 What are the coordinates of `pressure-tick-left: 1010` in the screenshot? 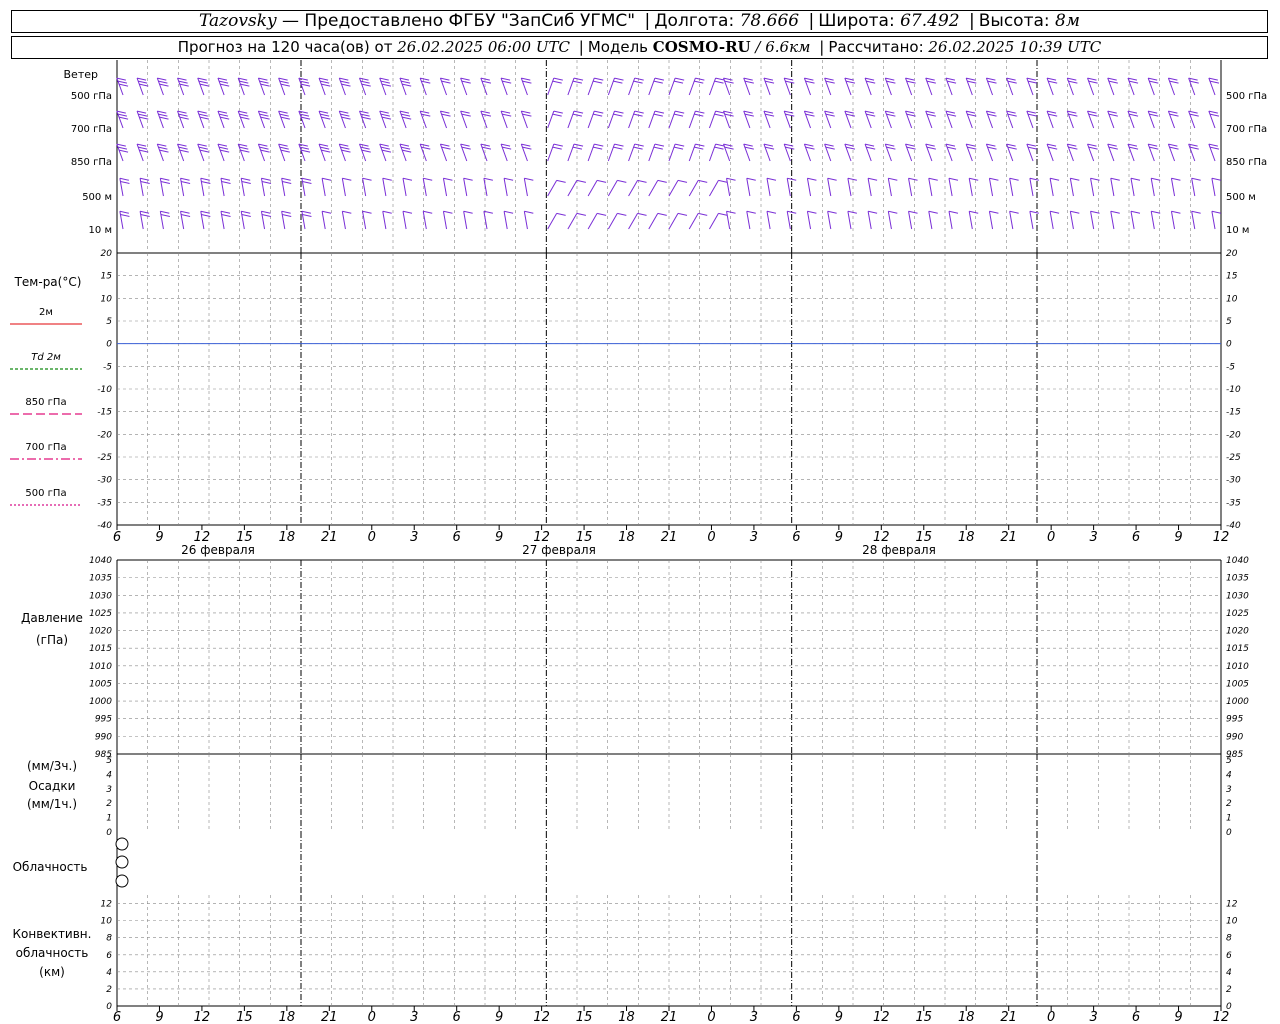 It's located at (100, 667).